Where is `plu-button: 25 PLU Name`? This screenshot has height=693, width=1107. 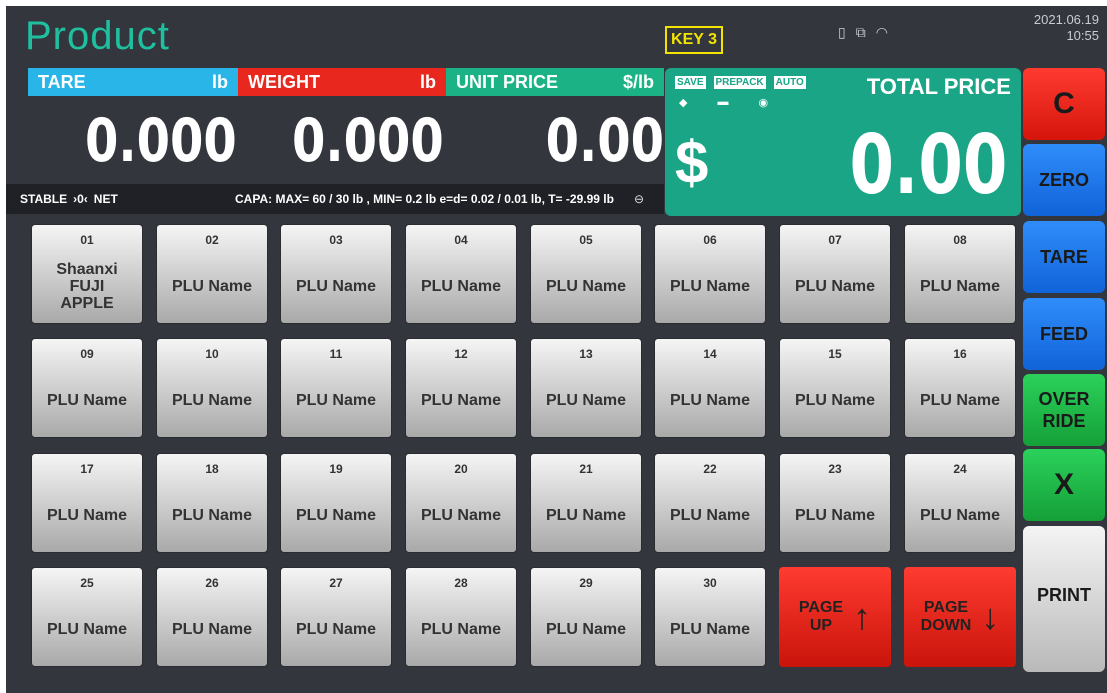 plu-button: 25 PLU Name is located at coordinates (87, 617).